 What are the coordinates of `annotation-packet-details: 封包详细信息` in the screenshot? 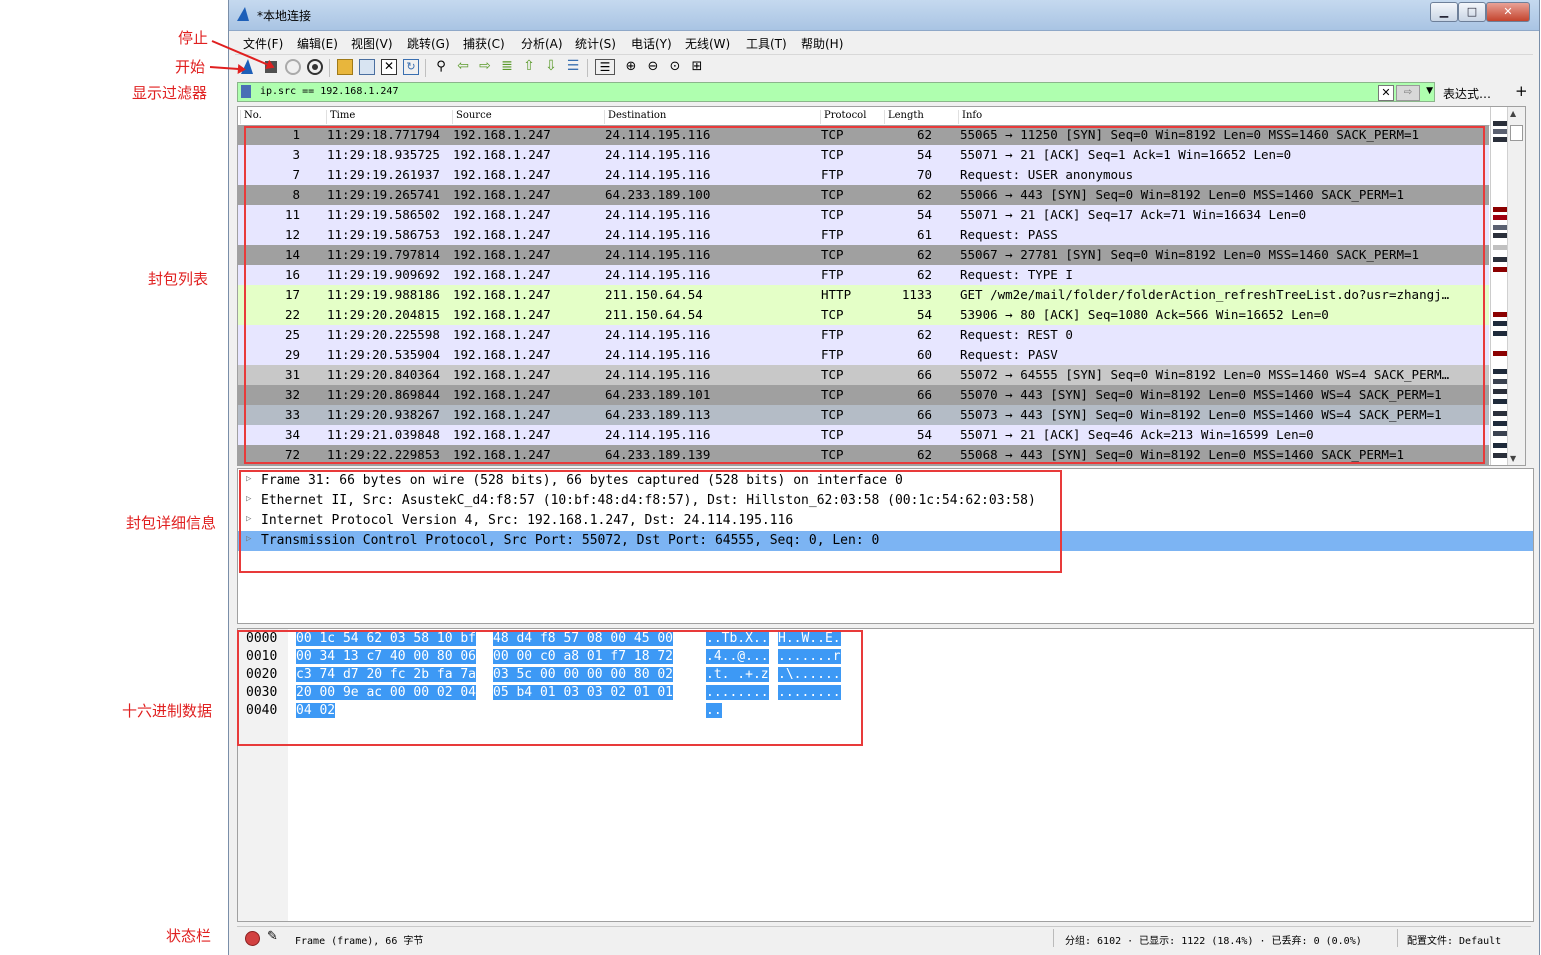 It's located at (171, 523).